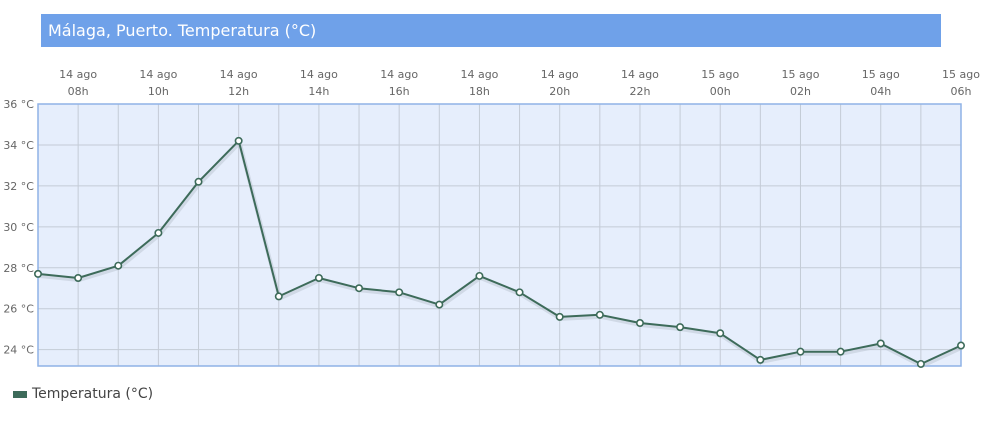 The image size is (984, 424). What do you see at coordinates (18, 268) in the screenshot?
I see `y-tick-label: 28 °C` at bounding box center [18, 268].